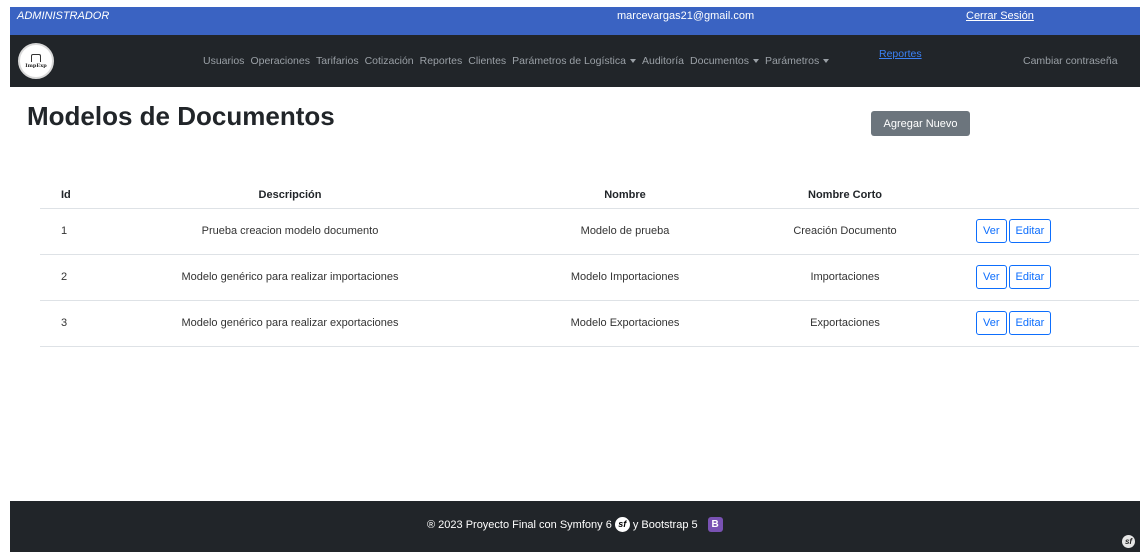  I want to click on nav-item-parametros-logistica: Parámetros de Logística, so click(574, 61).